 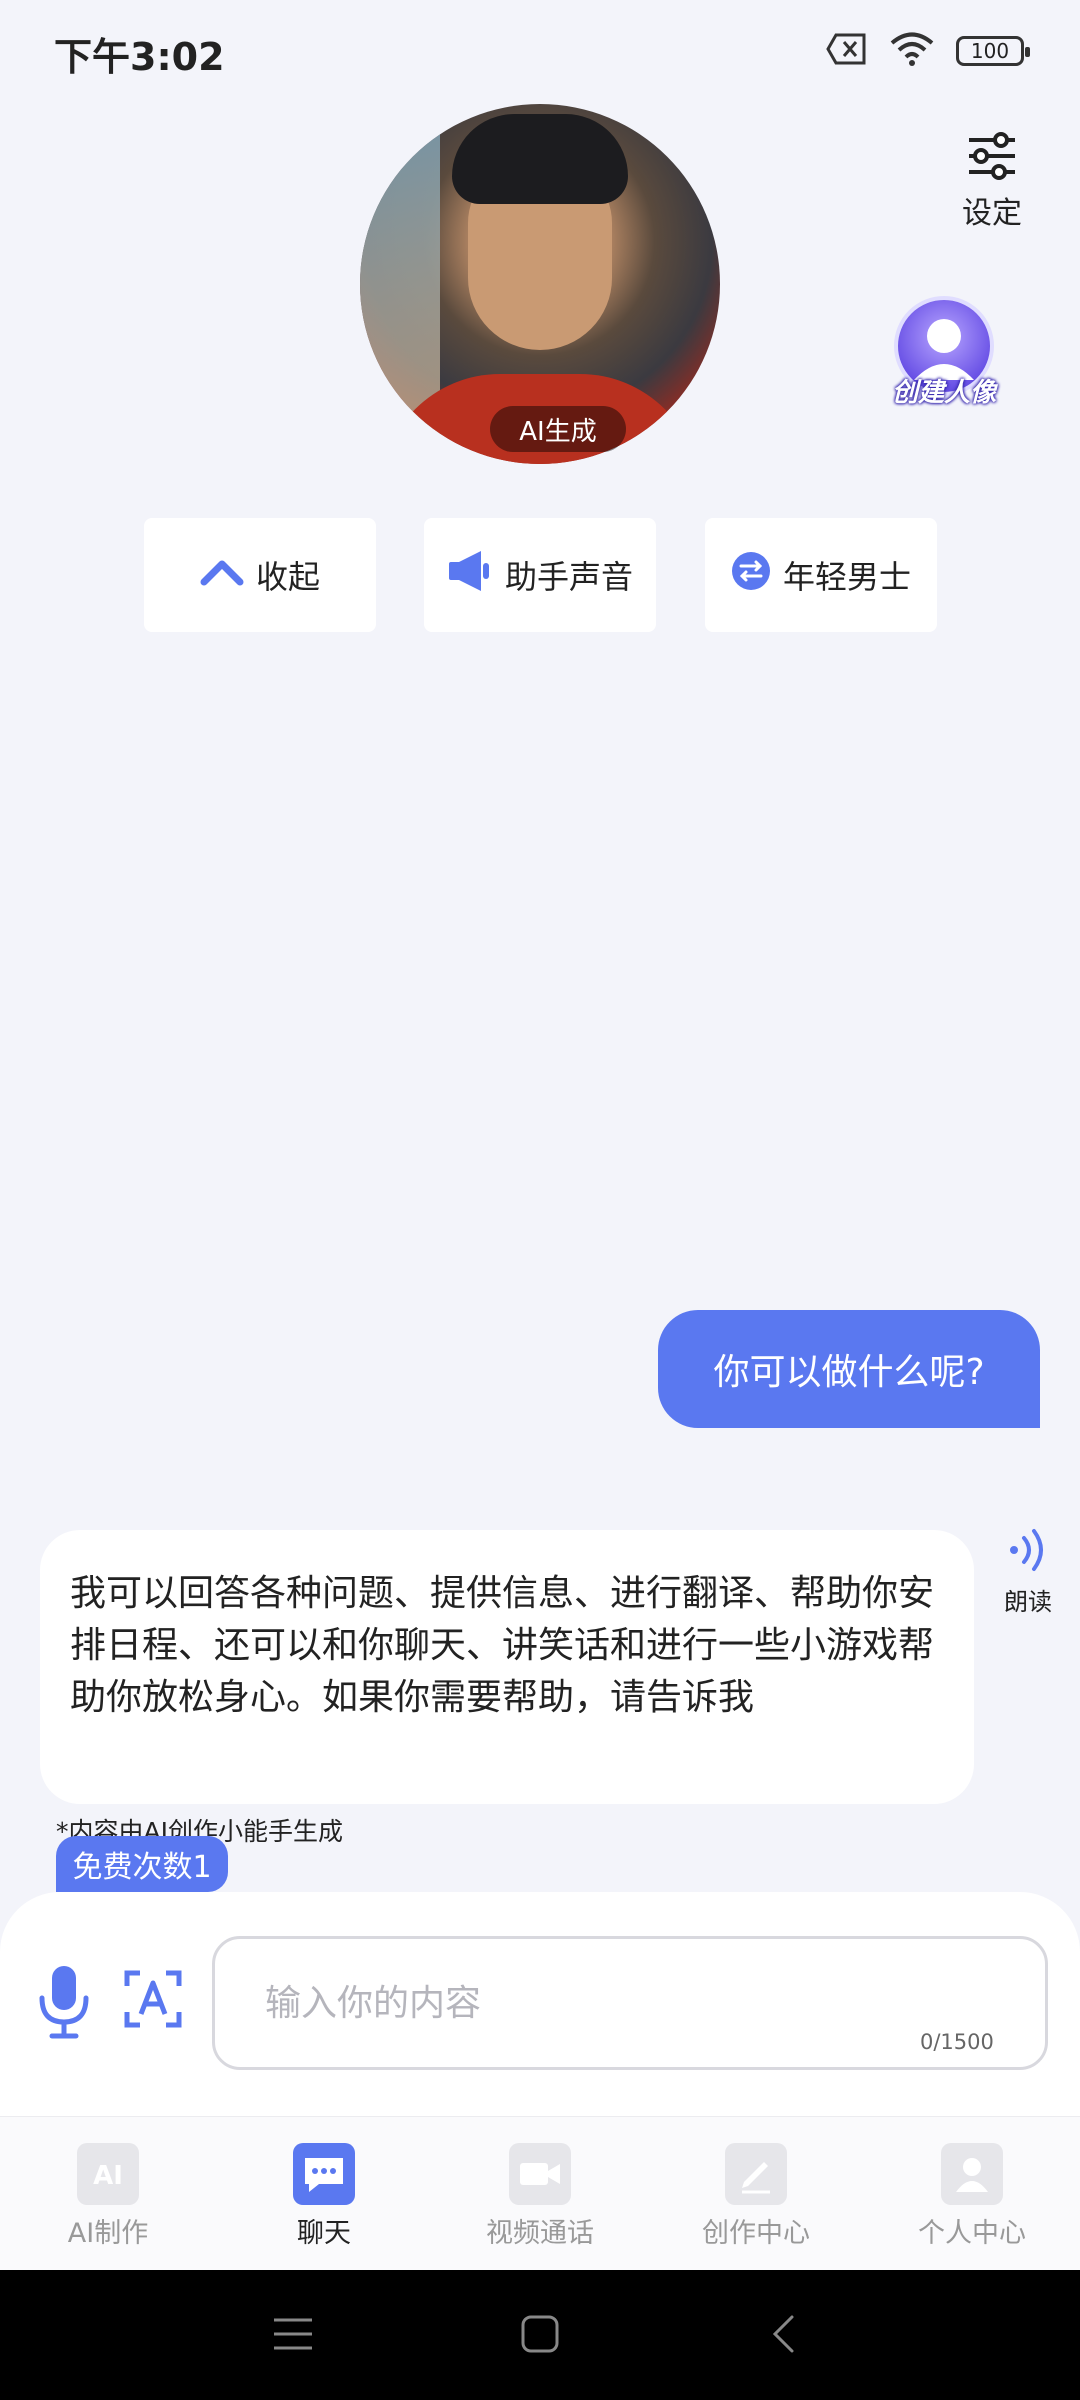 I want to click on tab-video-call: 视频通话, so click(x=540, y=2196).